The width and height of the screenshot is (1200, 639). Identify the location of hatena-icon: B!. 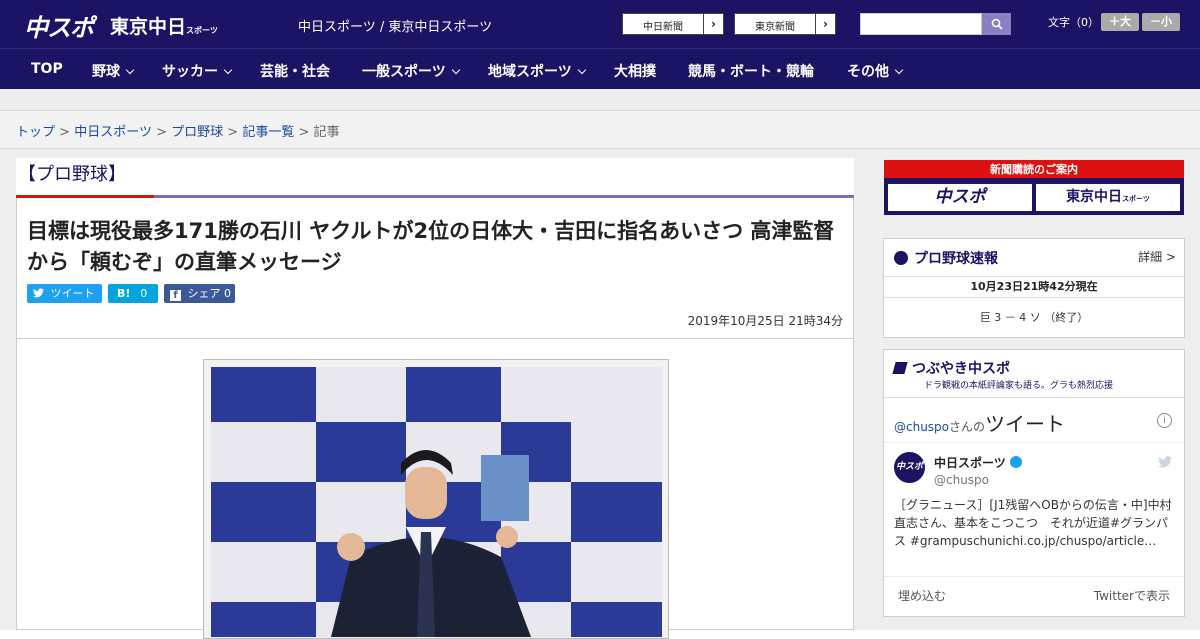
(124, 293).